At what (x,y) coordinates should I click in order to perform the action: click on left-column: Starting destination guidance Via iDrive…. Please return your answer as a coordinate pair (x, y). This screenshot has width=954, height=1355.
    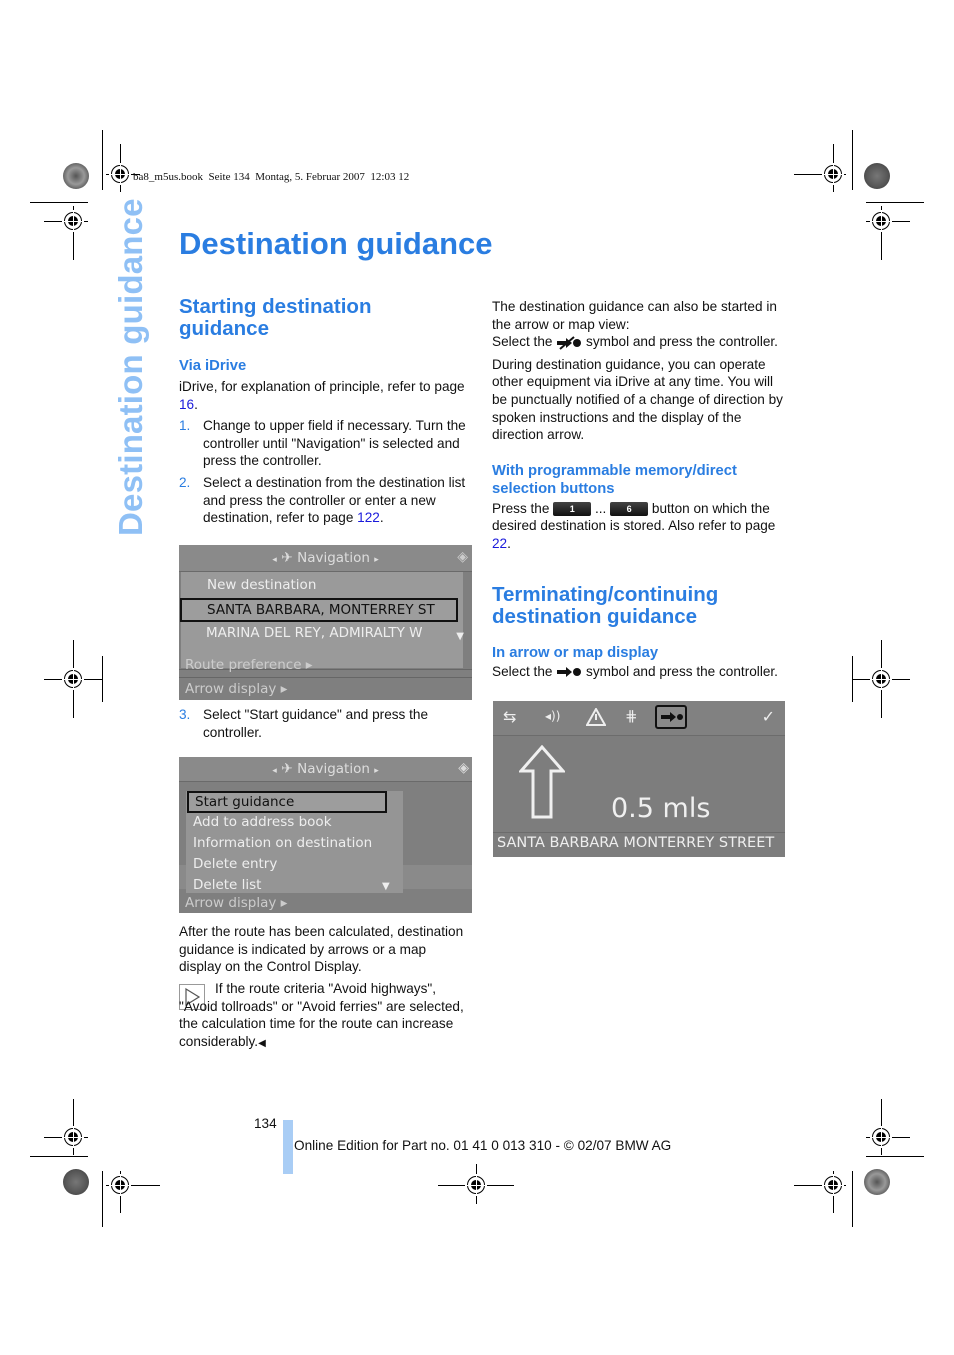
    Looking at the image, I should click on (325, 411).